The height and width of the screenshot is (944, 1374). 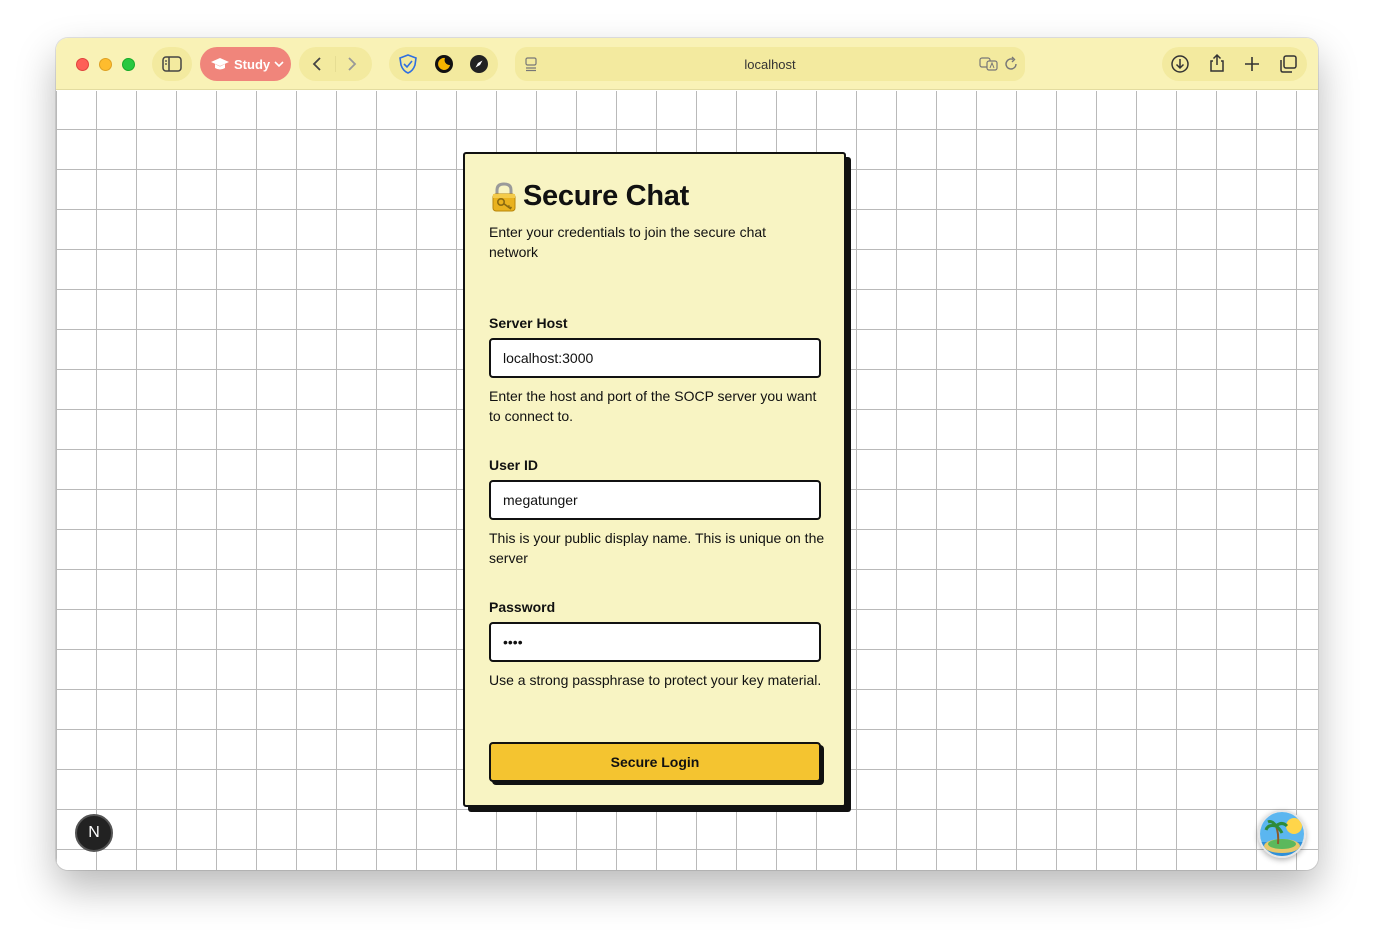 I want to click on url-text: localhost, so click(x=770, y=64).